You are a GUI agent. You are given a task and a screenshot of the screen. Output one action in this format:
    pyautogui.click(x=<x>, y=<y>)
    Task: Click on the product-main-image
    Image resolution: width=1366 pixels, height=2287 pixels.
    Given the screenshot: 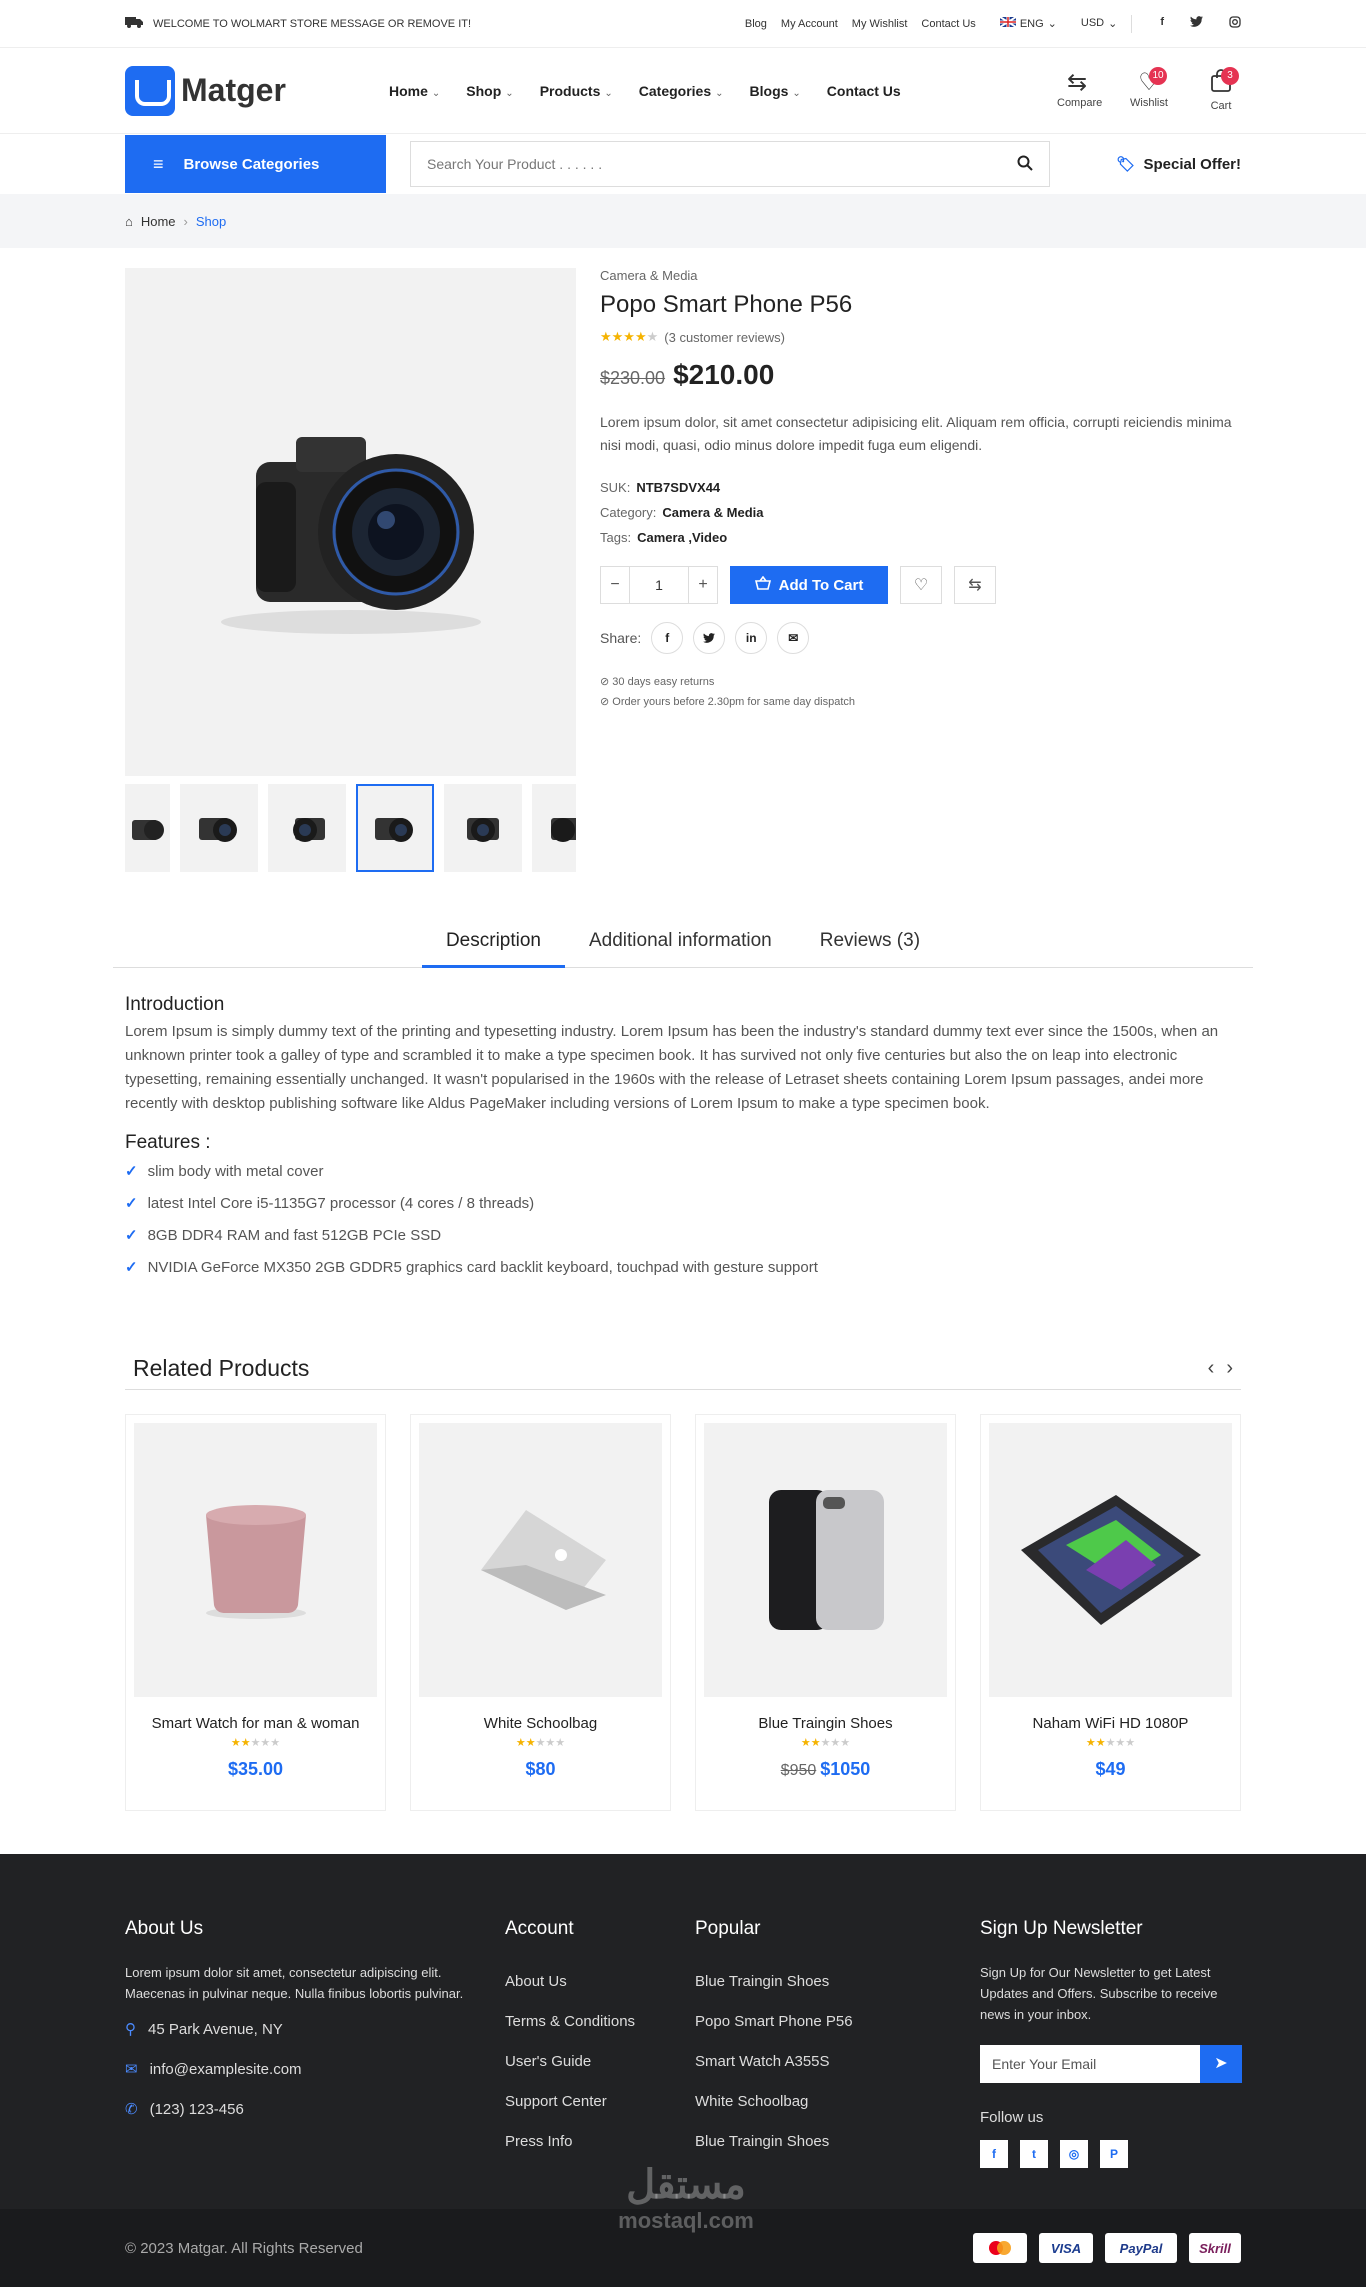 What is the action you would take?
    pyautogui.click(x=350, y=522)
    